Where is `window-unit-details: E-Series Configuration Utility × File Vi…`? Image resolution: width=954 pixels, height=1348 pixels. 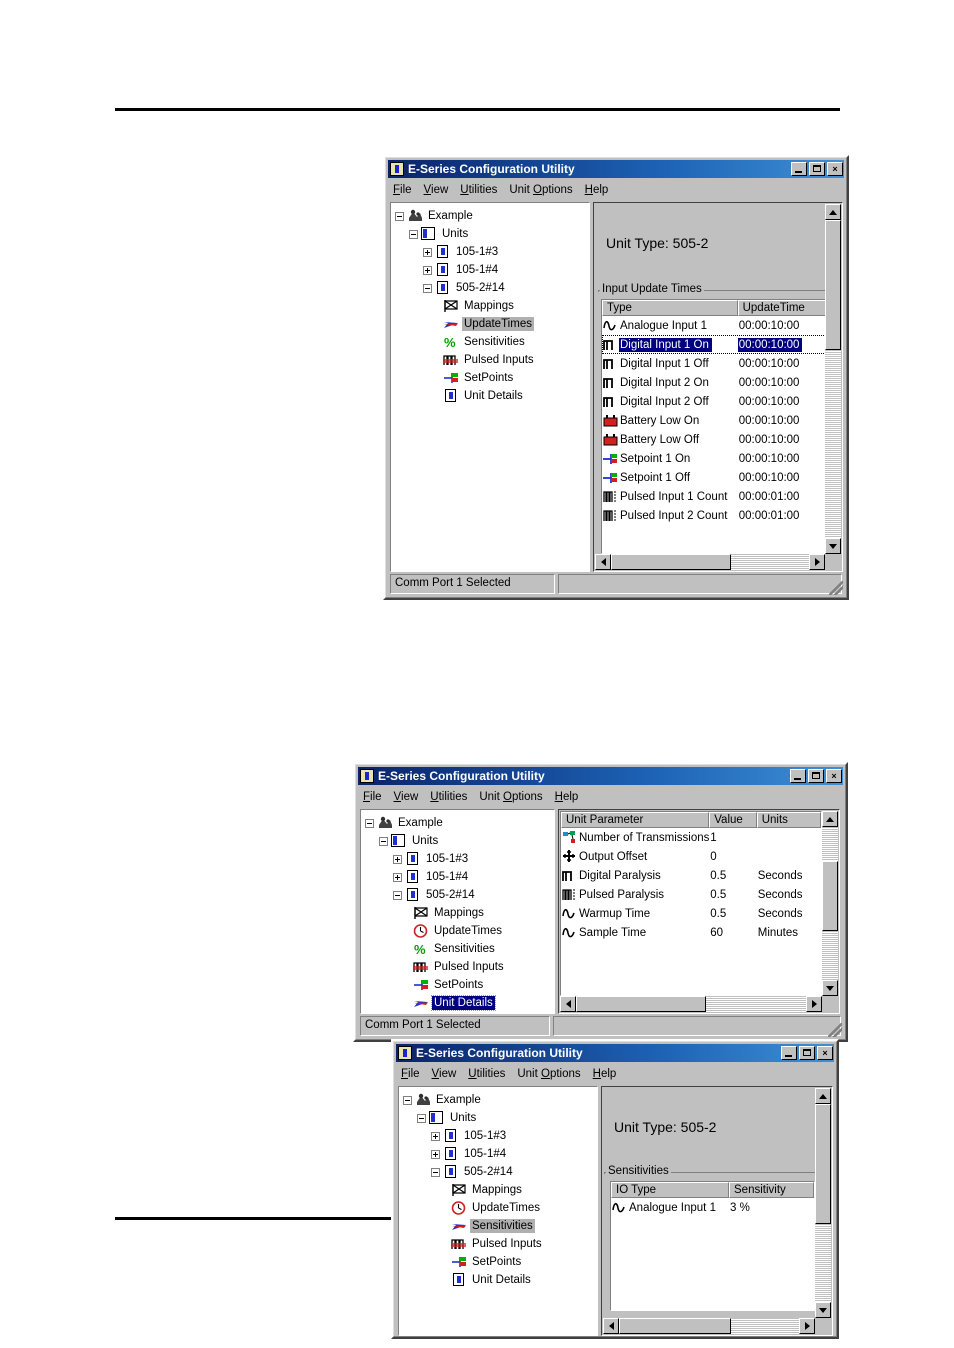
window-unit-details: E-Series Configuration Utility × File Vi… is located at coordinates (600, 902).